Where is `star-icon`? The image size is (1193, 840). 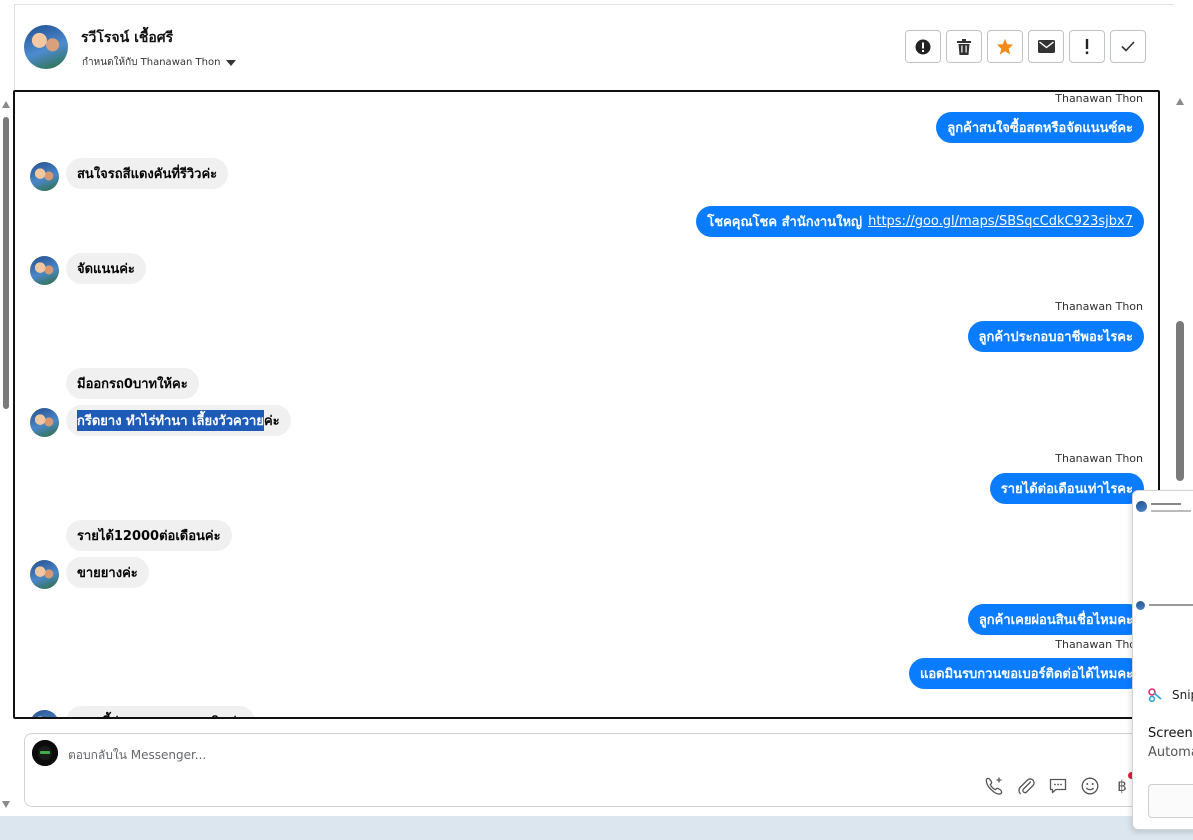
star-icon is located at coordinates (1005, 46).